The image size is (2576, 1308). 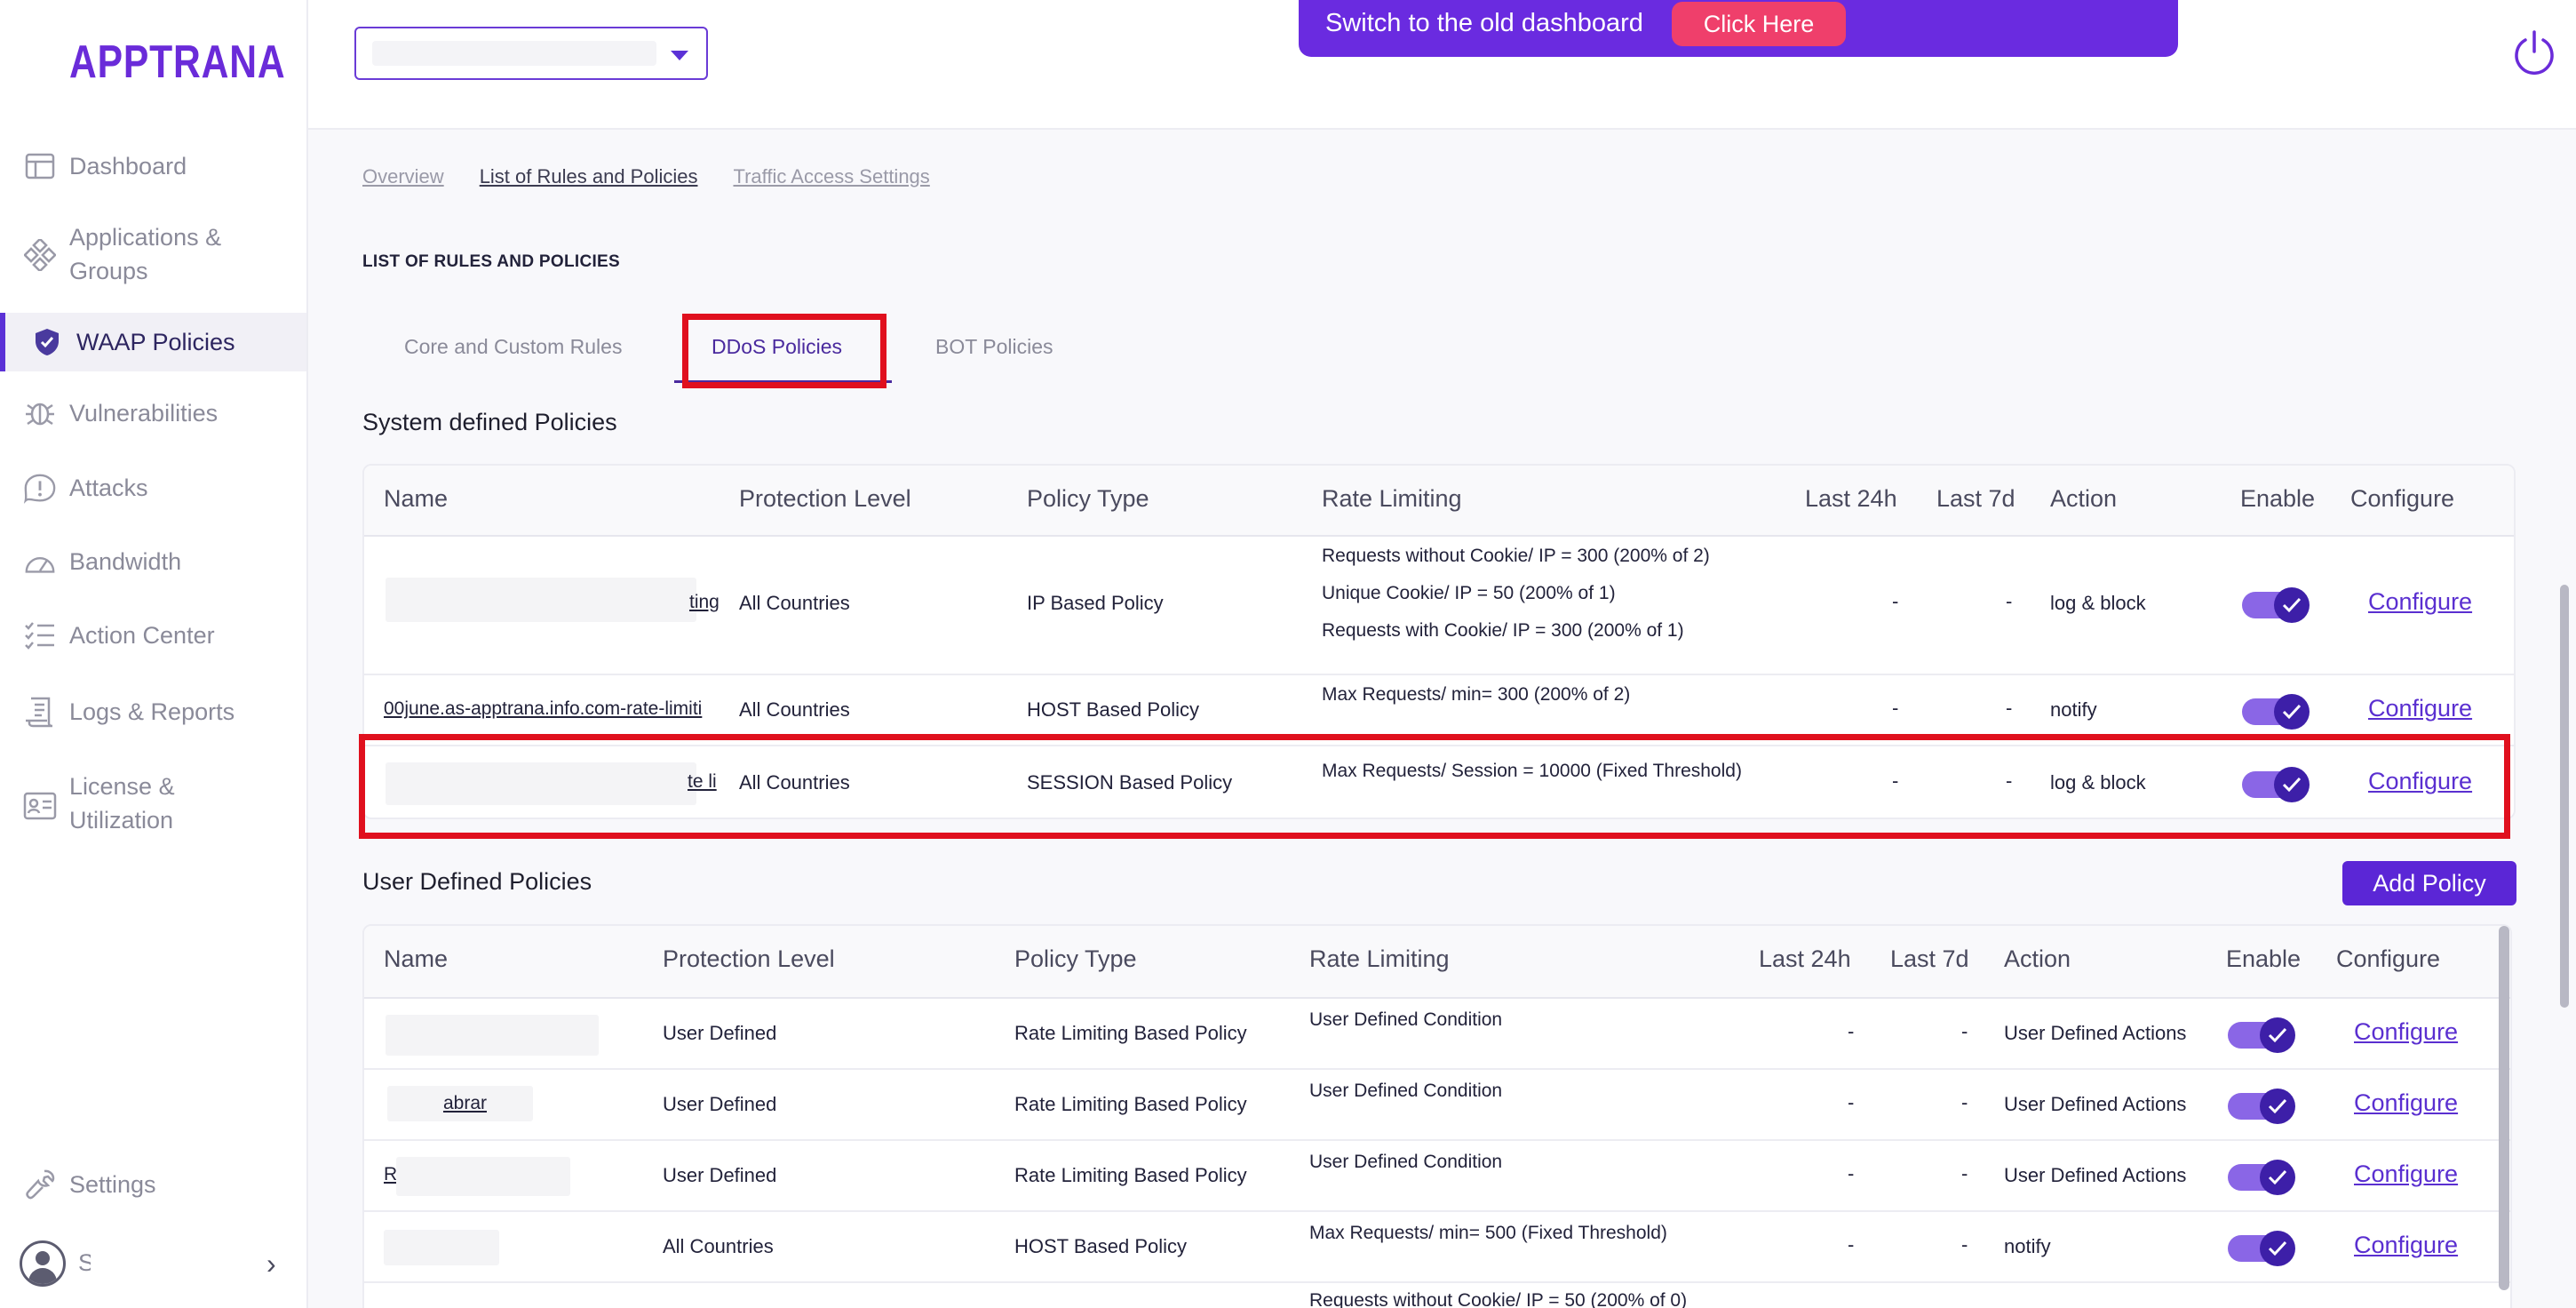 What do you see at coordinates (2098, 603) in the screenshot?
I see `action: log & block` at bounding box center [2098, 603].